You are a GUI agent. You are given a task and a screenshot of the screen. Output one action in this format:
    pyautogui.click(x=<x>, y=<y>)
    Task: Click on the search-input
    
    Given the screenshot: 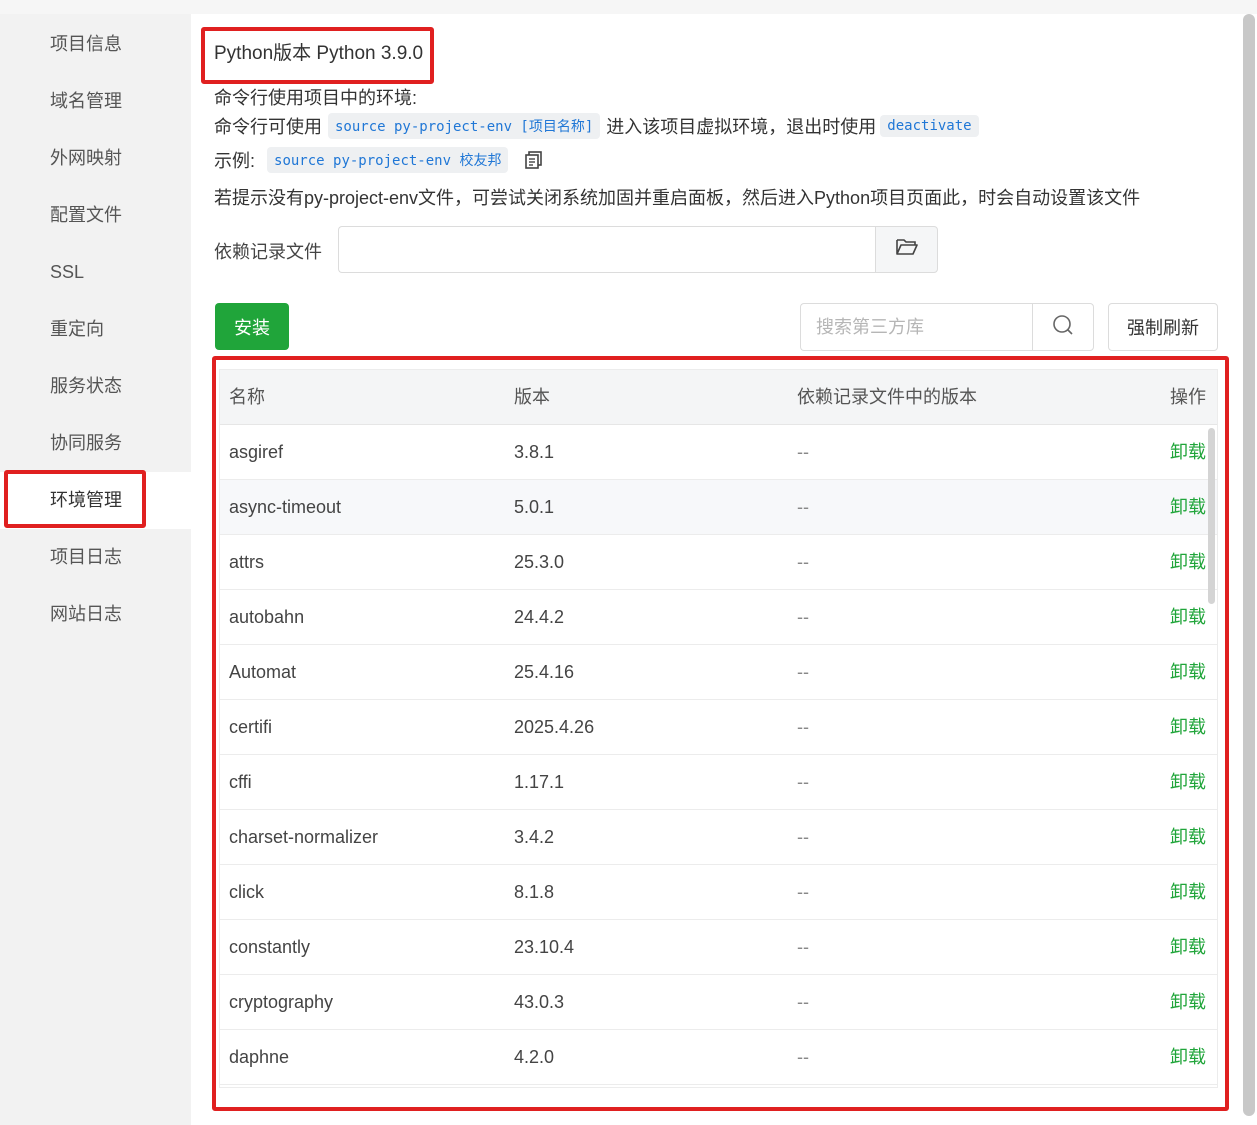 What is the action you would take?
    pyautogui.click(x=916, y=327)
    